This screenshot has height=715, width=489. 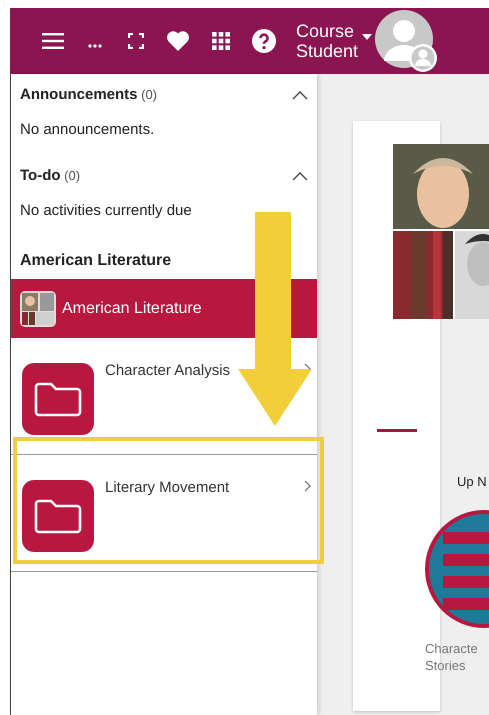 I want to click on folder-item: Literary Movement, so click(x=164, y=513).